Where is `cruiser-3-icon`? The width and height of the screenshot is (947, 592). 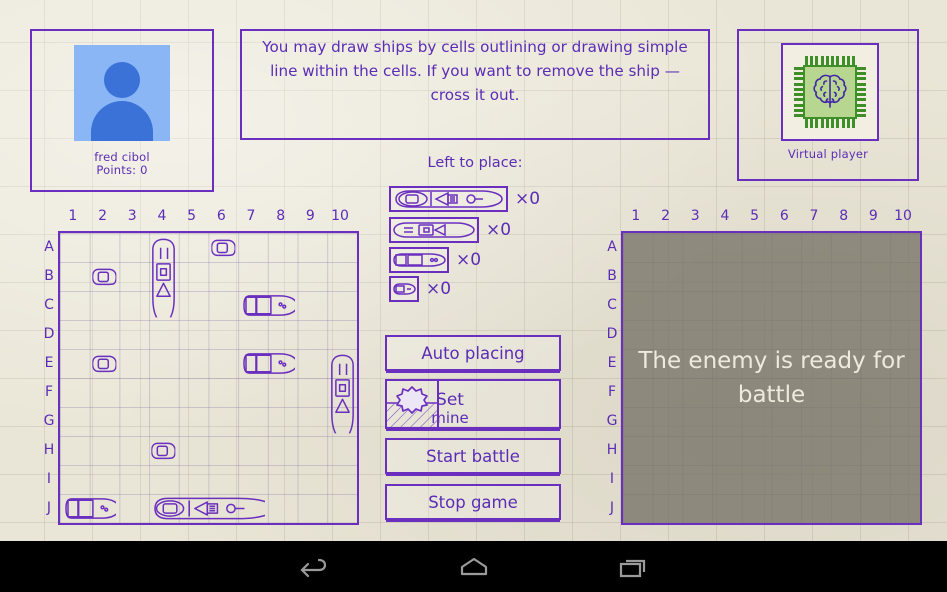
cruiser-3-icon is located at coordinates (434, 230).